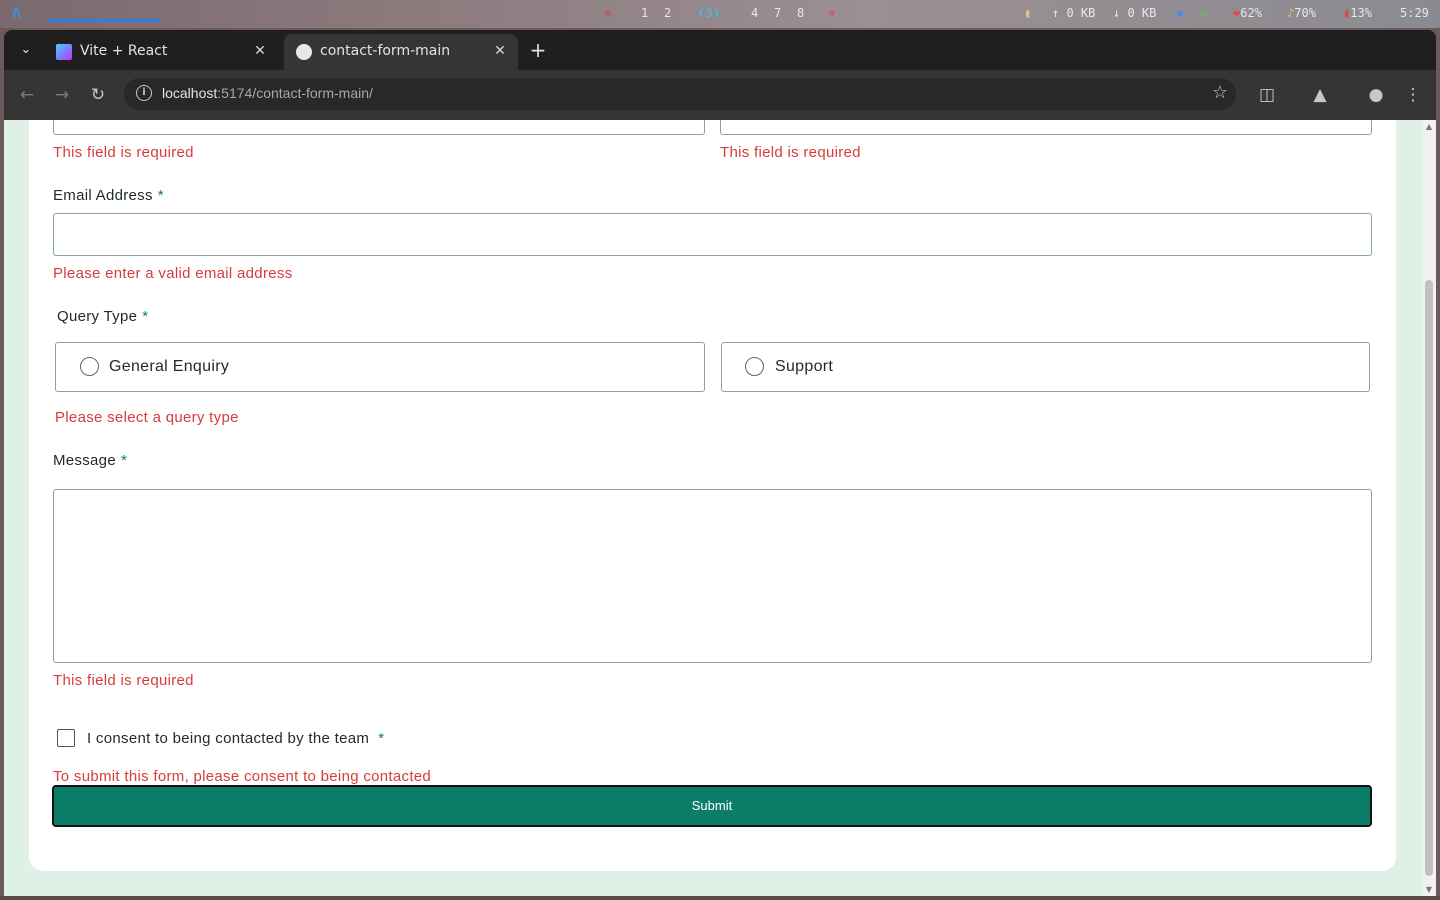 This screenshot has height=900, width=1440. What do you see at coordinates (108, 195) in the screenshot?
I see `email-label: Email Address *` at bounding box center [108, 195].